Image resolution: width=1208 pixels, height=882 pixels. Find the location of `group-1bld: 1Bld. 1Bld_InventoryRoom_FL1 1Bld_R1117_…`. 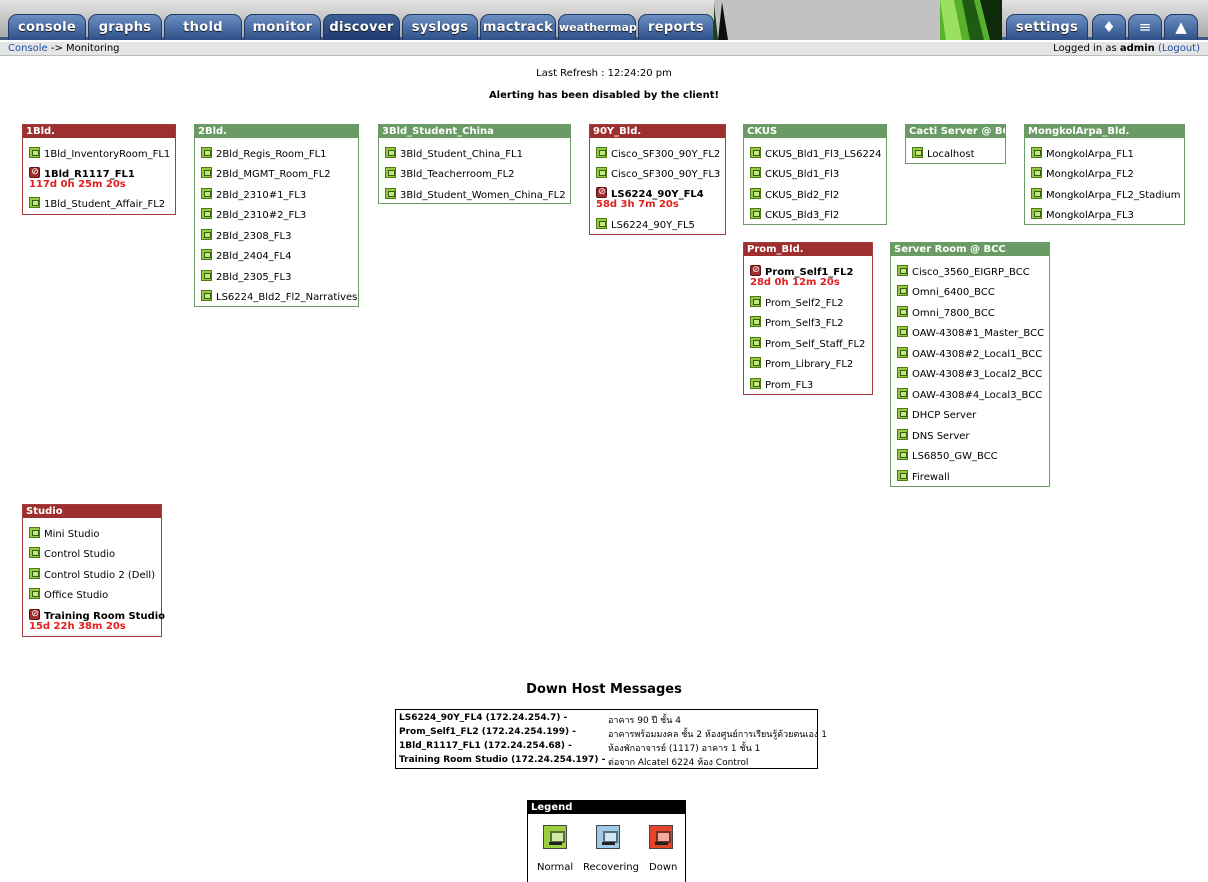

group-1bld: 1Bld. 1Bld_InventoryRoom_FL1 1Bld_R1117_… is located at coordinates (99, 169).